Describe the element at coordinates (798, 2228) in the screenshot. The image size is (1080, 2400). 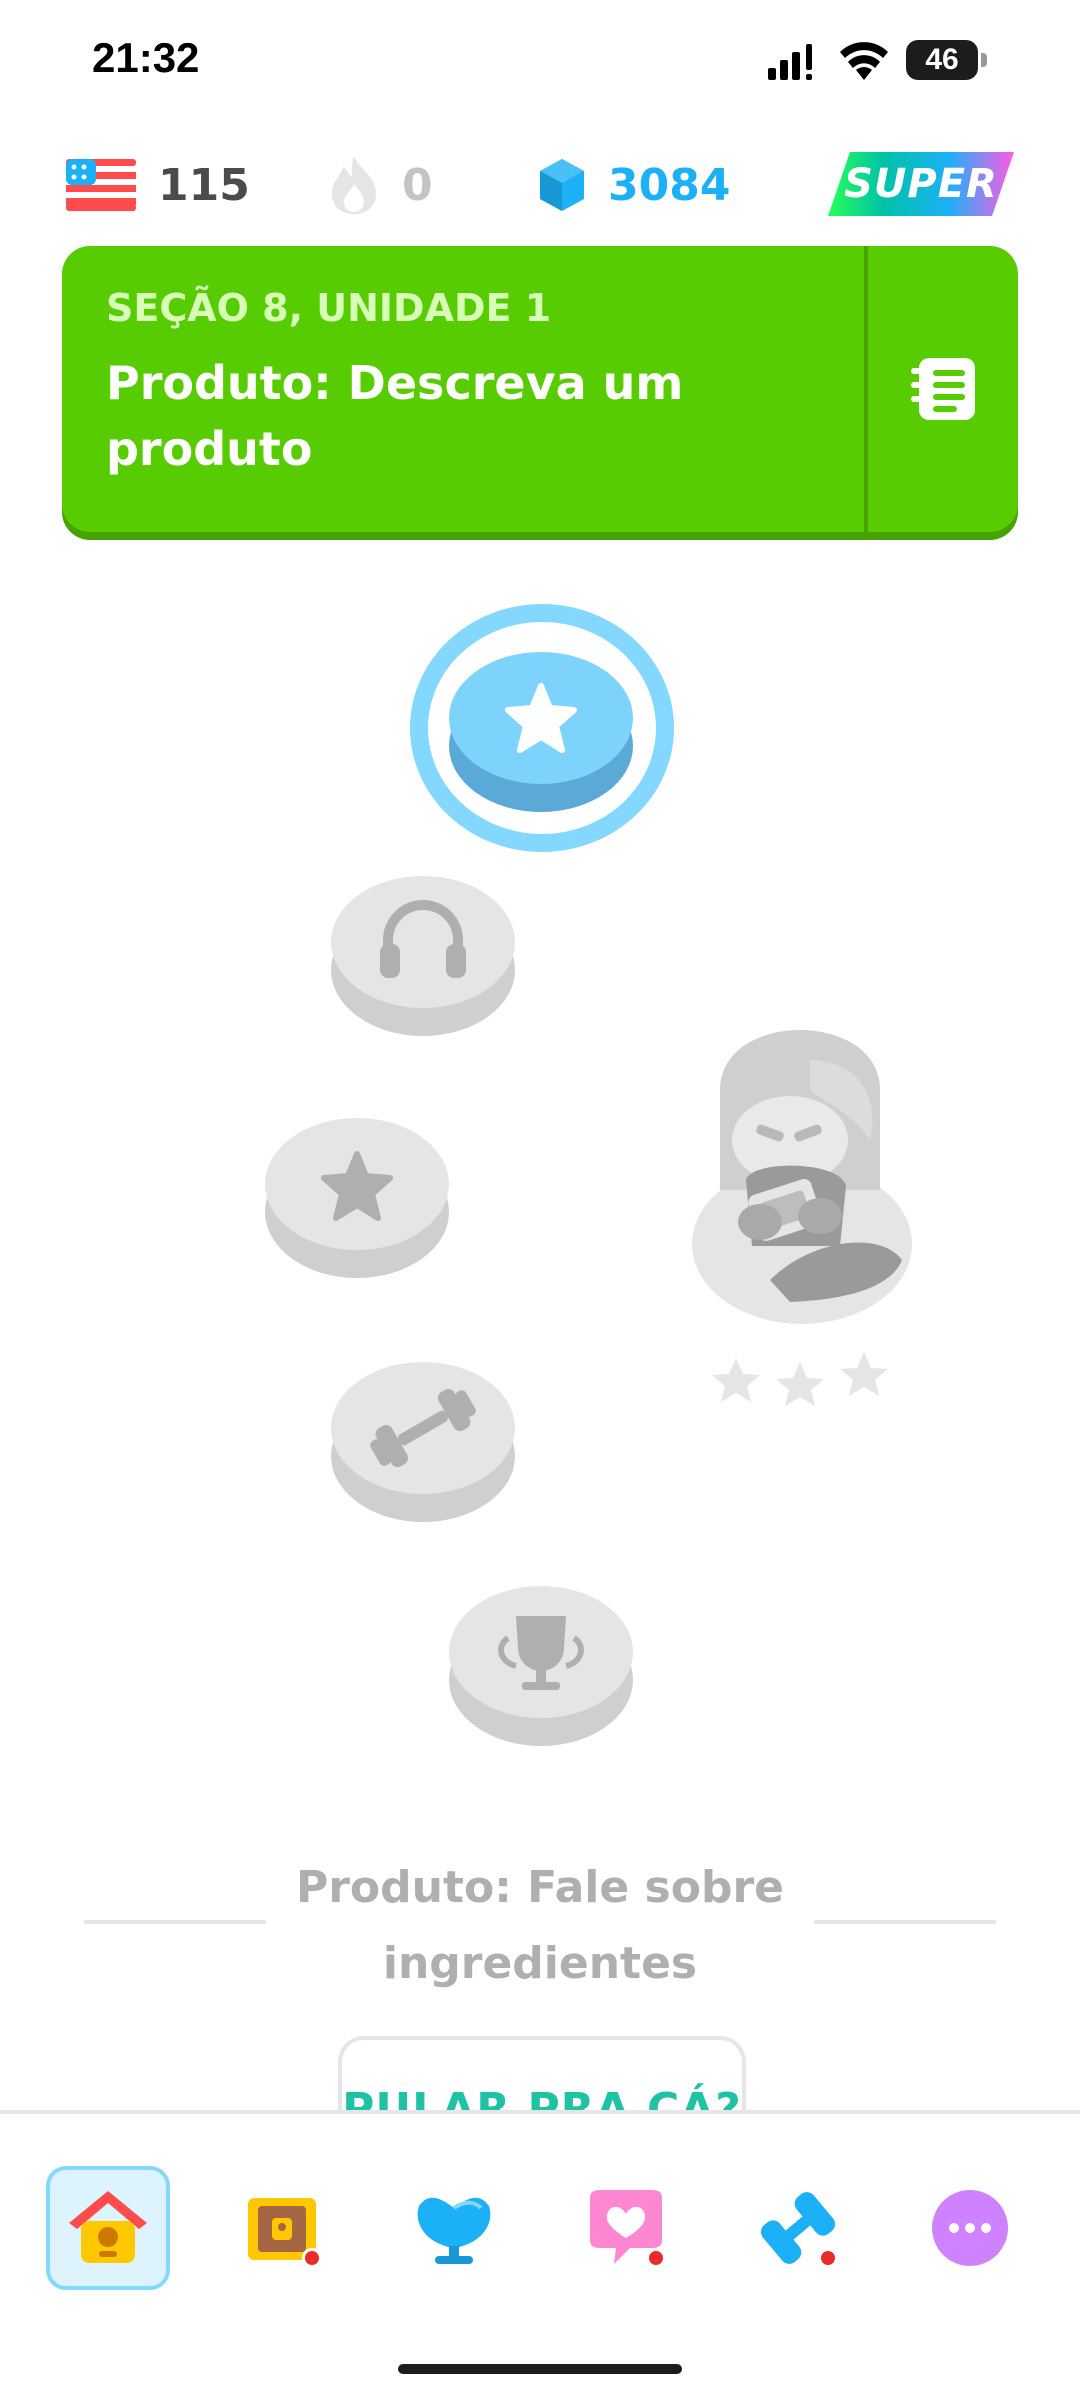
I see `nav-practice` at that location.